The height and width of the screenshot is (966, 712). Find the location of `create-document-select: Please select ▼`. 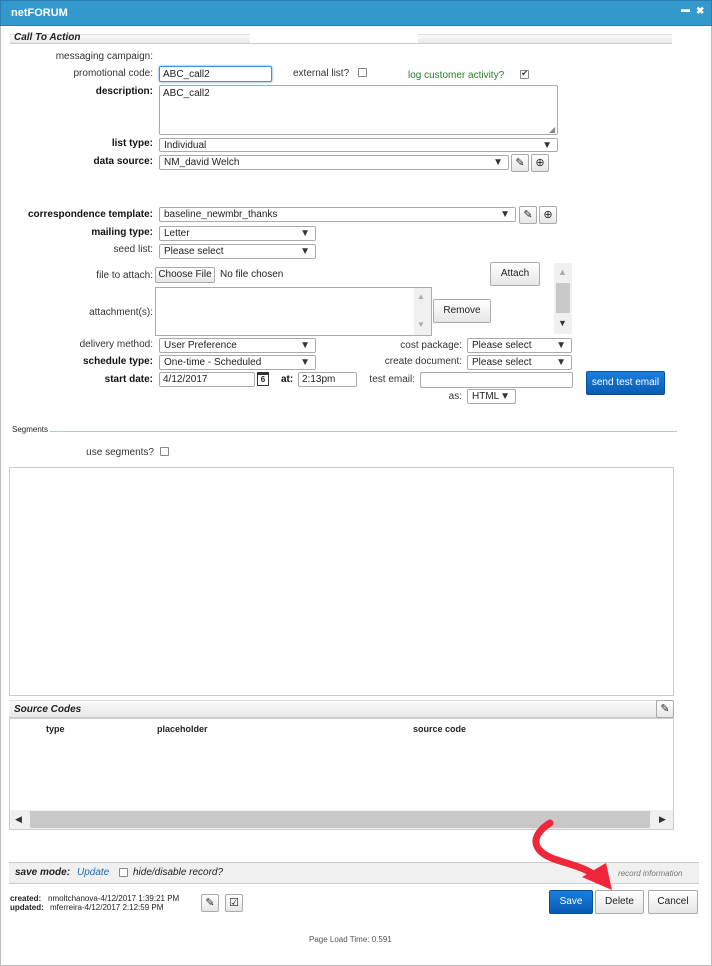

create-document-select: Please select ▼ is located at coordinates (519, 362).